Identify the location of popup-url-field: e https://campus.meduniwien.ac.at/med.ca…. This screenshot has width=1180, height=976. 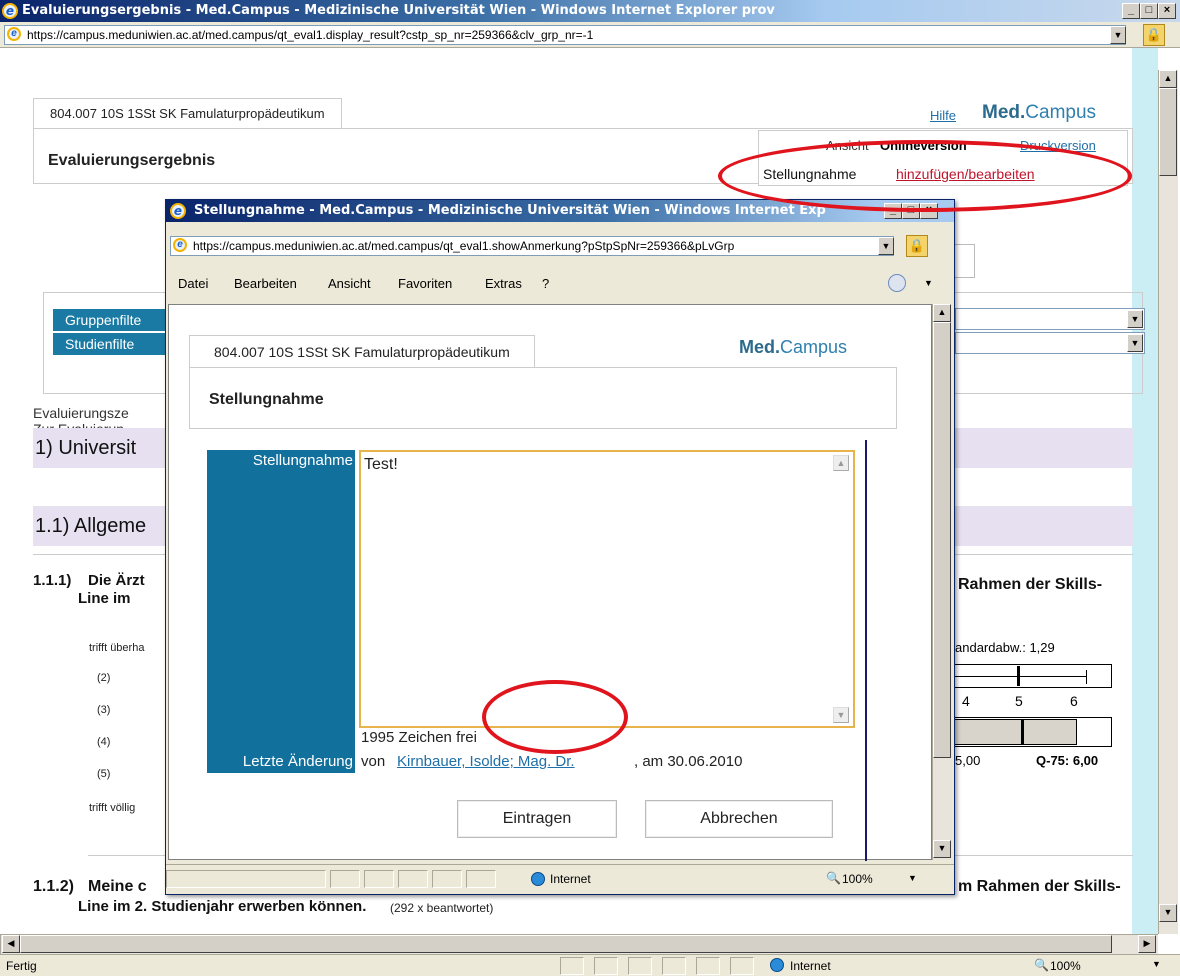
(532, 246).